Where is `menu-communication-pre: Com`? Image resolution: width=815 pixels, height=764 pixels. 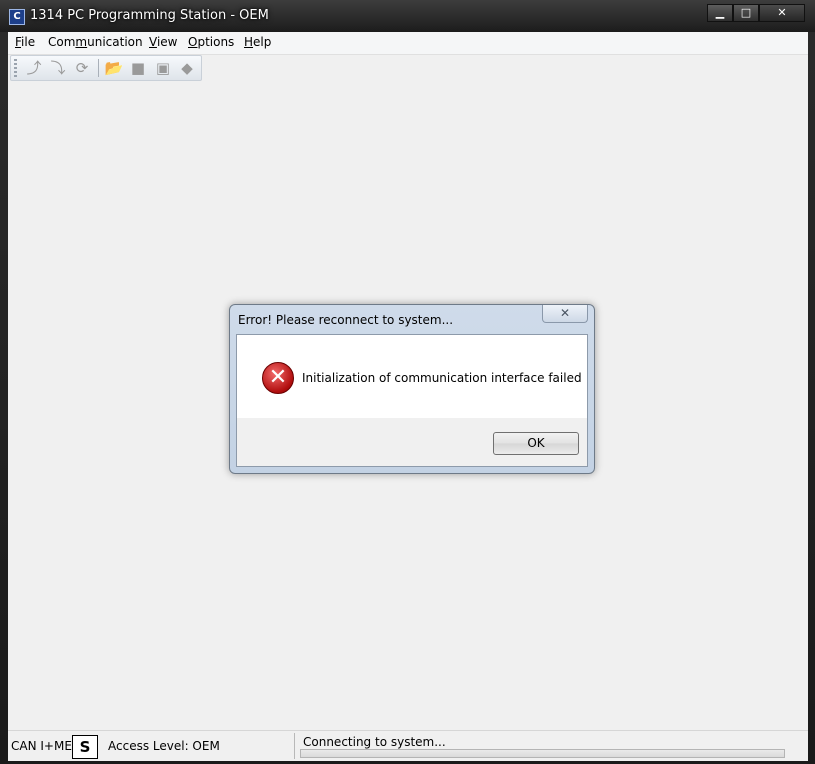 menu-communication-pre: Com is located at coordinates (62, 42).